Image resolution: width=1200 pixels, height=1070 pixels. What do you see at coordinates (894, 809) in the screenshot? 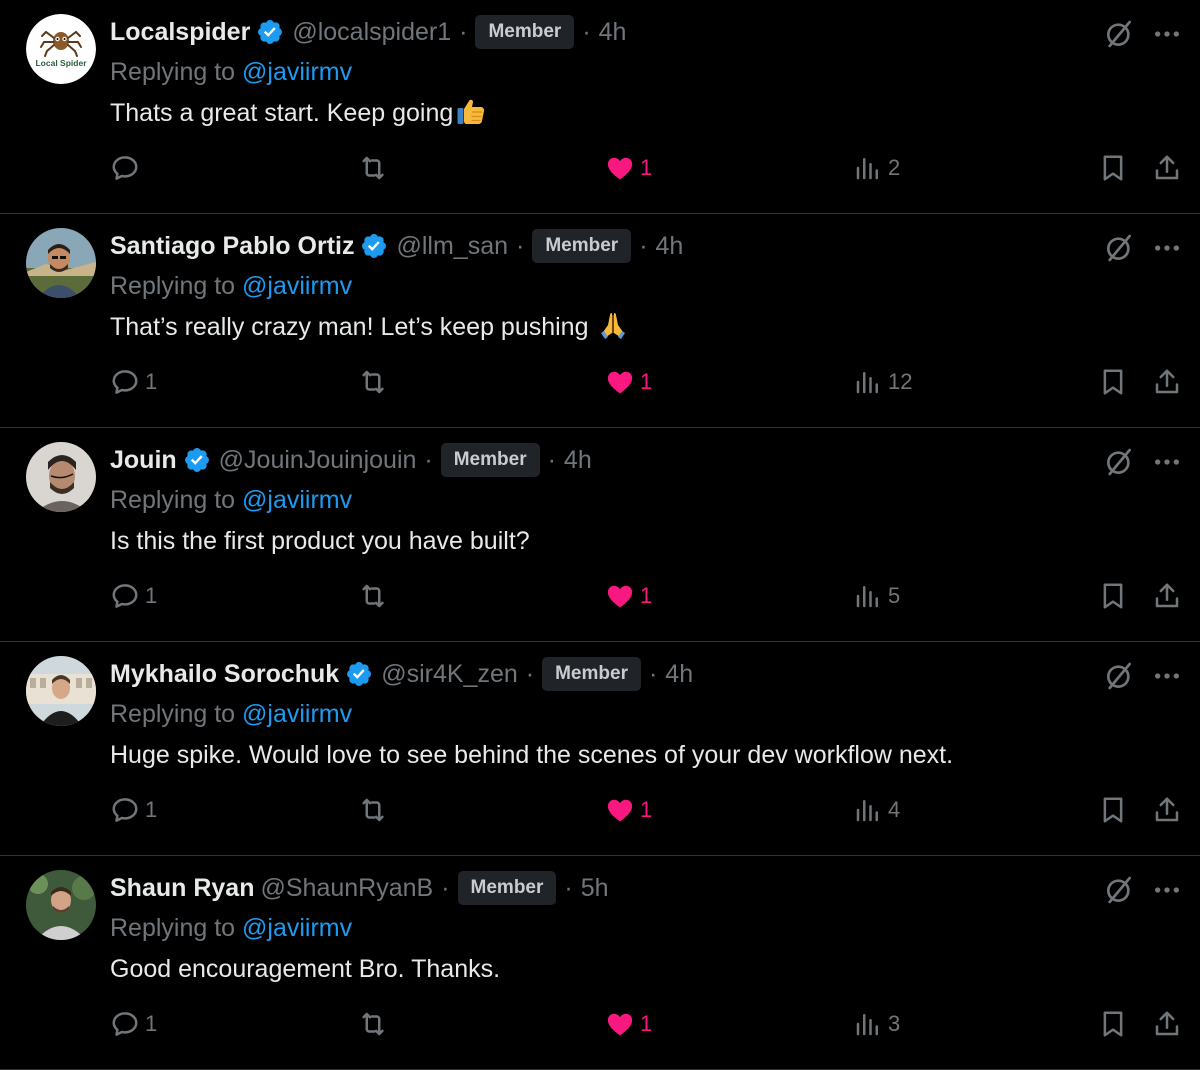
I see `view-count: 4` at bounding box center [894, 809].